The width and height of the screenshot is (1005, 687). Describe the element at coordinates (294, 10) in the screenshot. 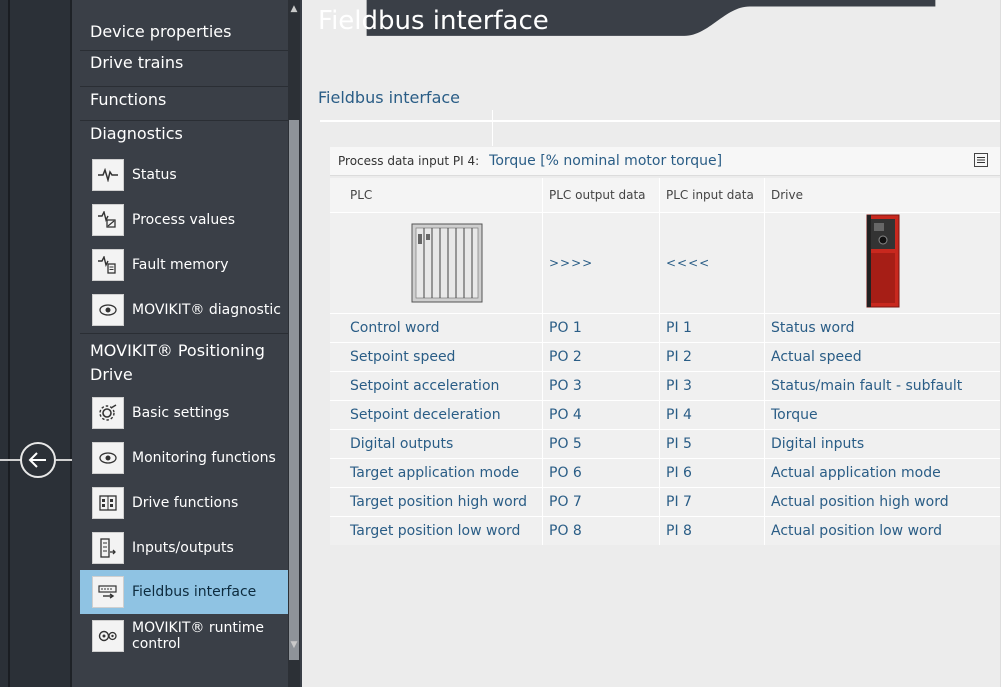

I see `scroll-up-arrow-icon: ▲` at that location.